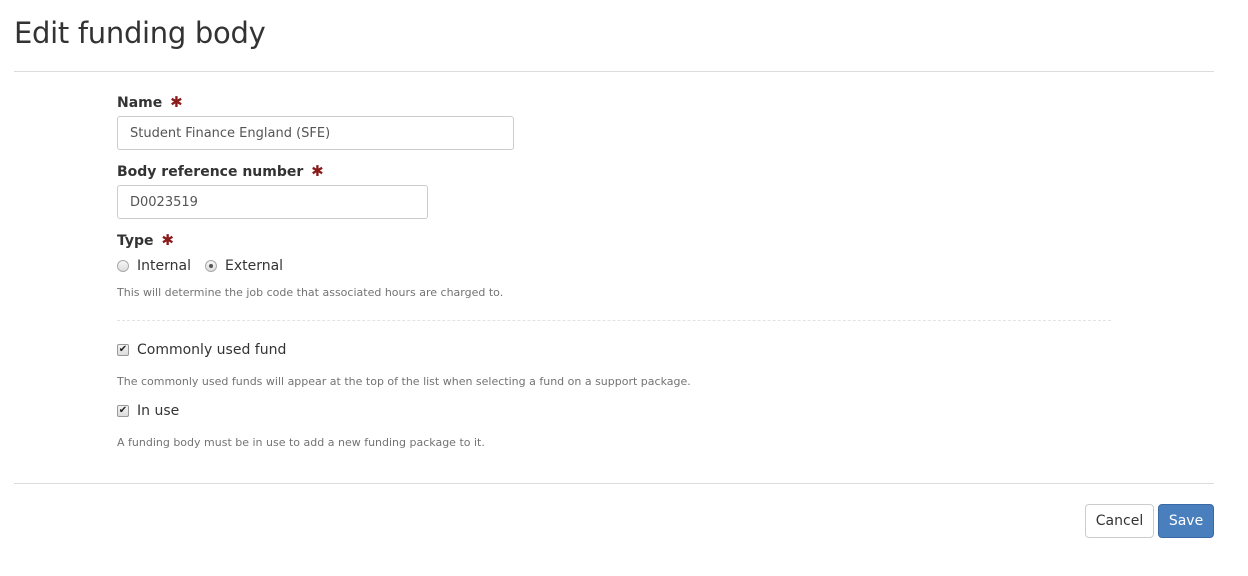 Image resolution: width=1248 pixels, height=576 pixels. What do you see at coordinates (1186, 521) in the screenshot?
I see `save-button: Save` at bounding box center [1186, 521].